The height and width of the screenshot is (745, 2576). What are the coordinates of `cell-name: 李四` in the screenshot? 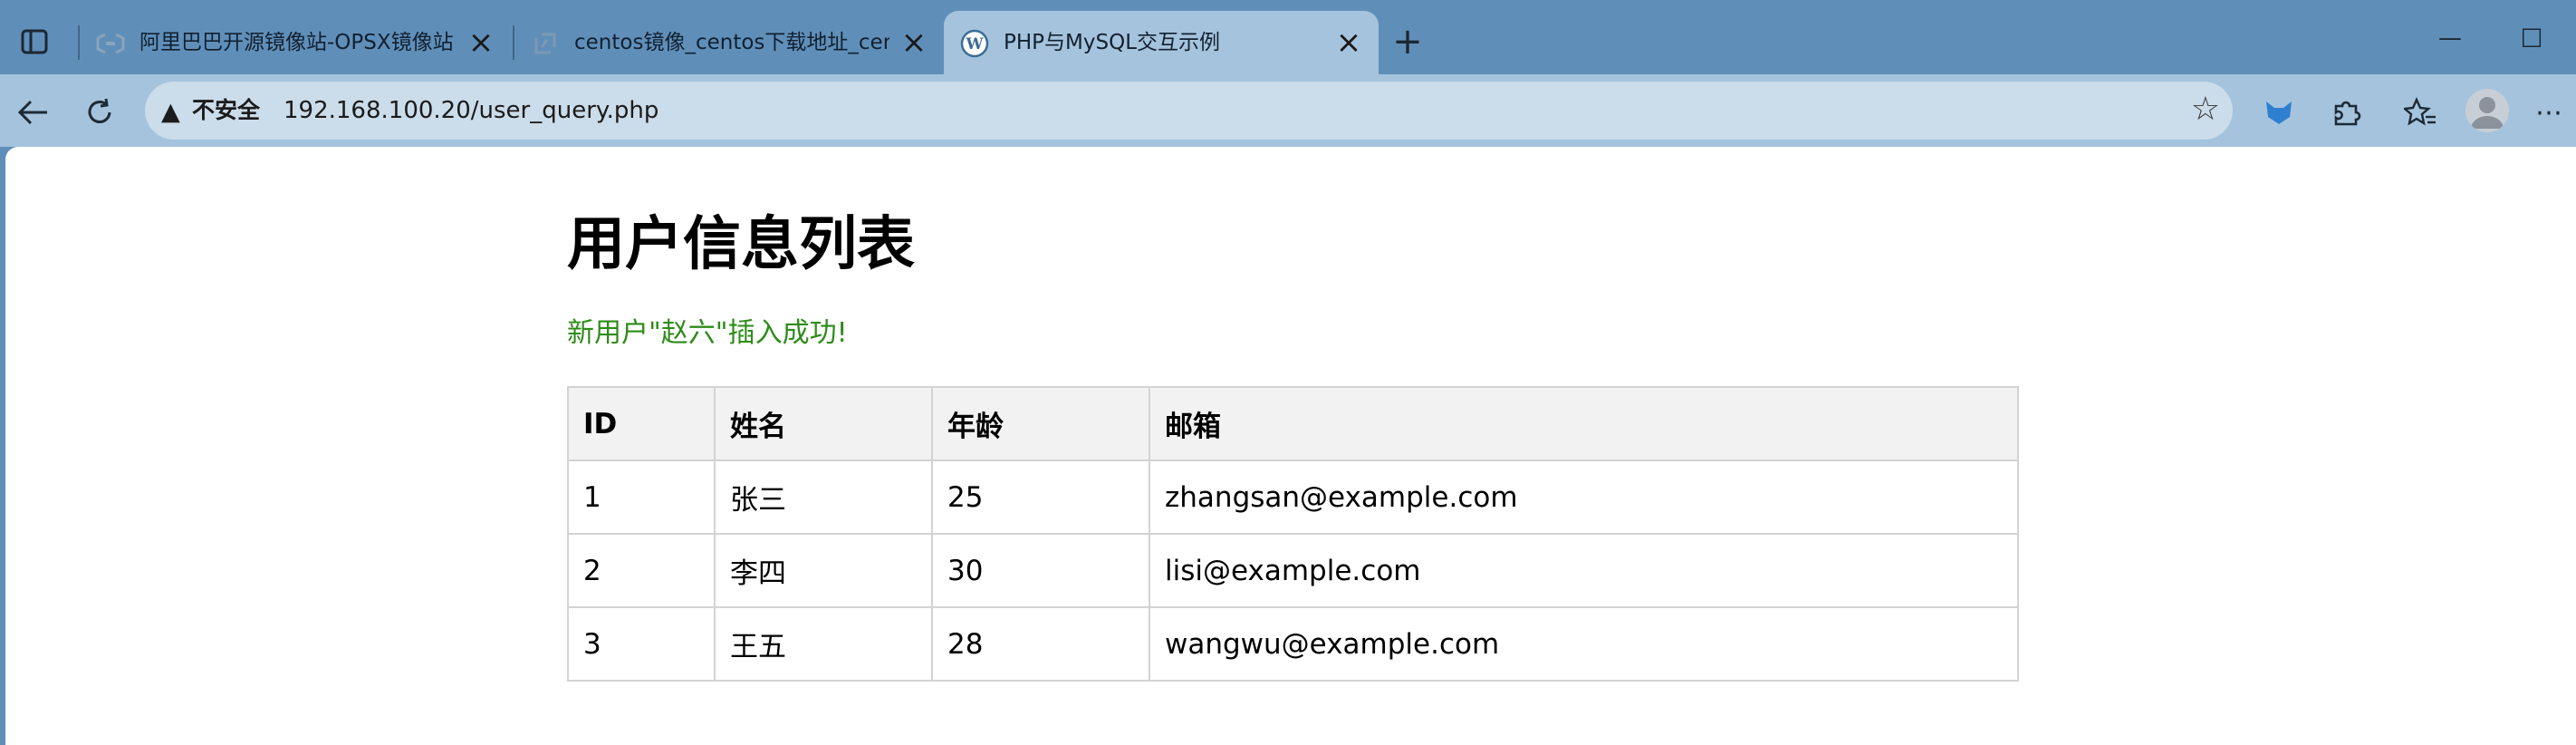 It's located at (823, 570).